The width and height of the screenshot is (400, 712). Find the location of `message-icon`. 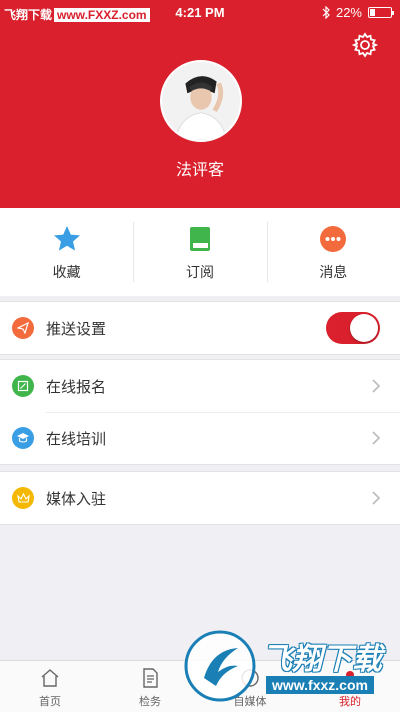

message-icon is located at coordinates (333, 239).